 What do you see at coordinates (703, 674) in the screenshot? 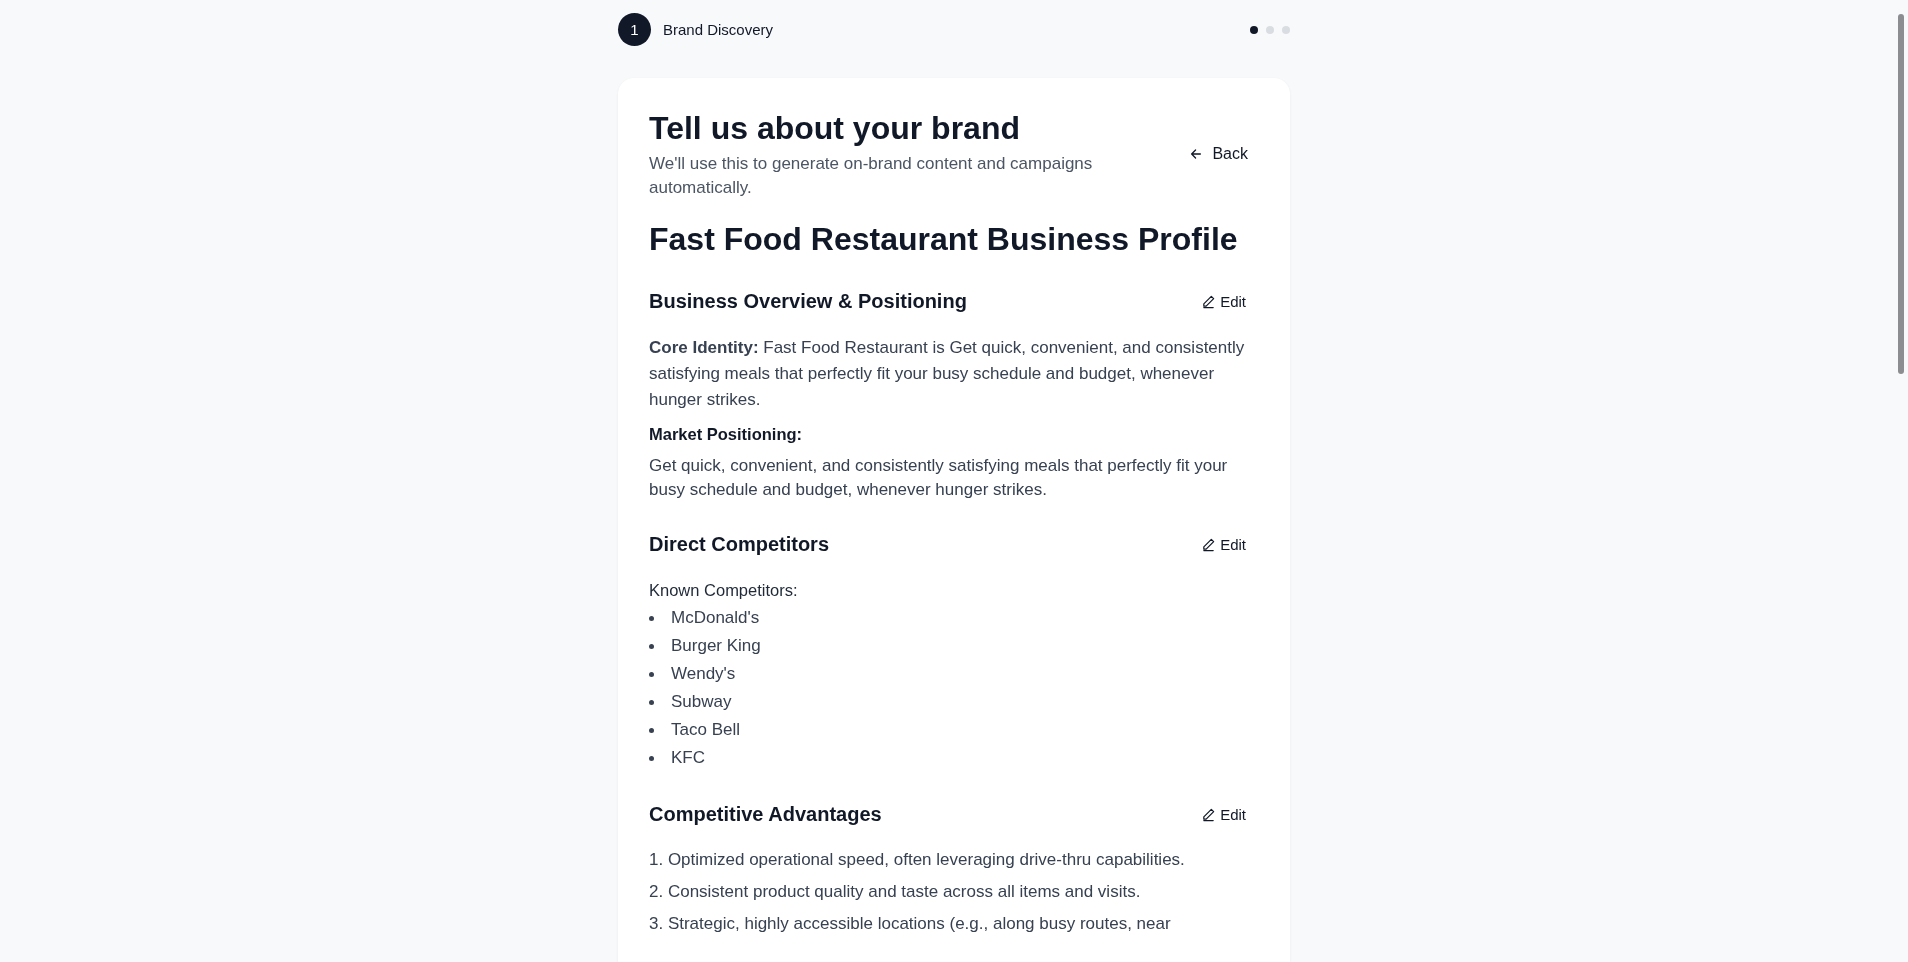
I see `competitor-name: Wendy's` at bounding box center [703, 674].